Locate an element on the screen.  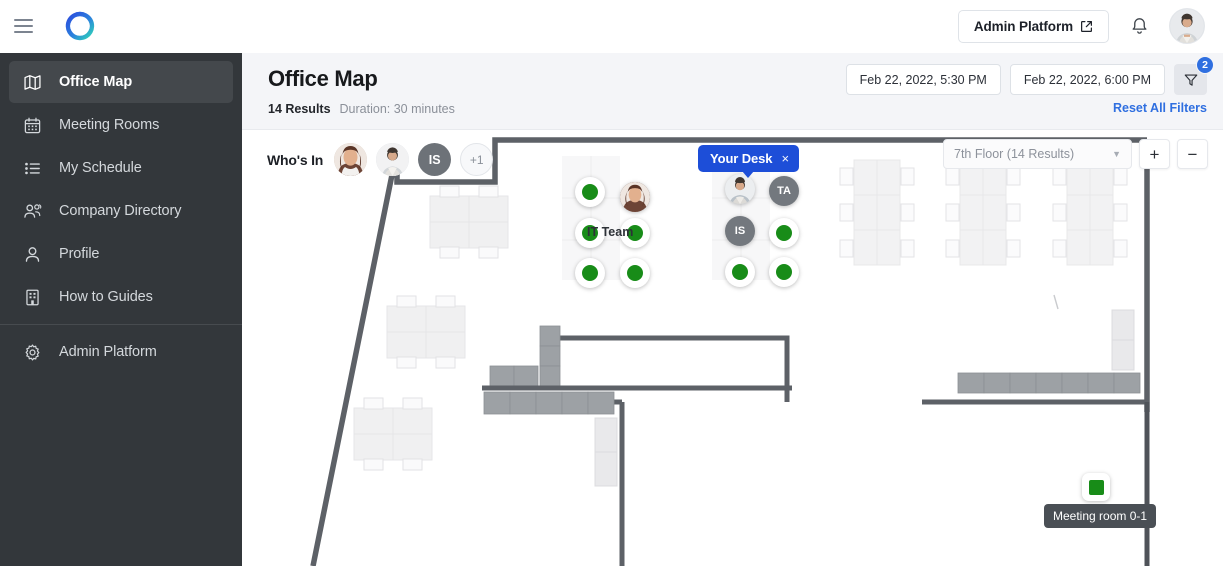
page-subtitle: 14 Results Duration: 30 minutes is located at coordinates (361, 109).